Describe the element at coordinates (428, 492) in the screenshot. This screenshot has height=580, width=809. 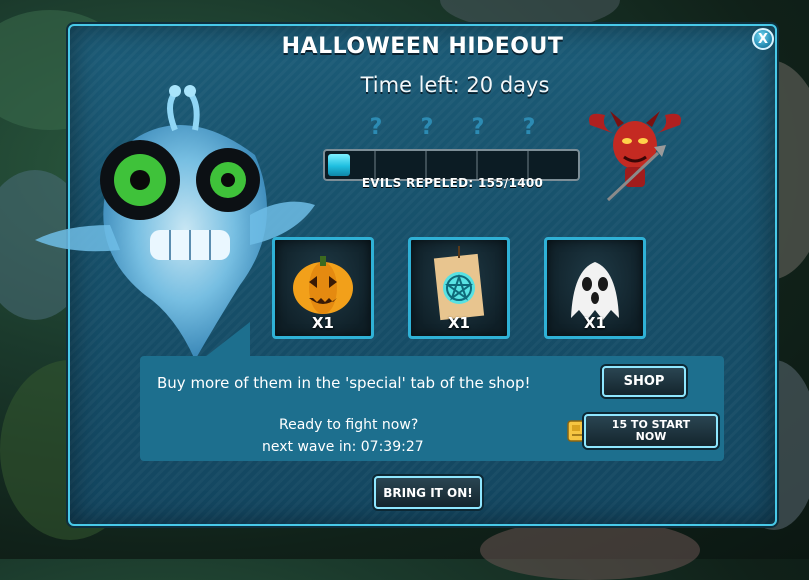
I see `bring-it-on-button: BRING IT ON!` at that location.